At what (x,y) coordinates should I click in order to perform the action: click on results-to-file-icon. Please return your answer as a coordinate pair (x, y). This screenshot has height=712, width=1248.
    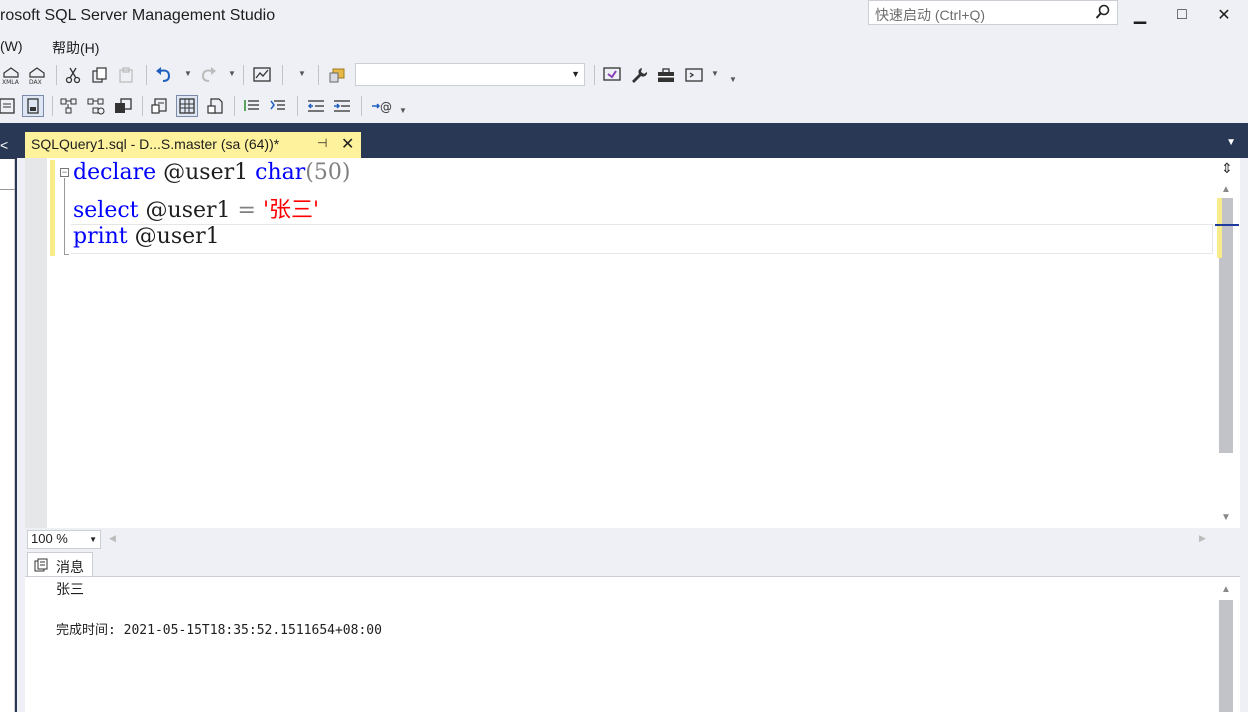
    Looking at the image, I should click on (215, 106).